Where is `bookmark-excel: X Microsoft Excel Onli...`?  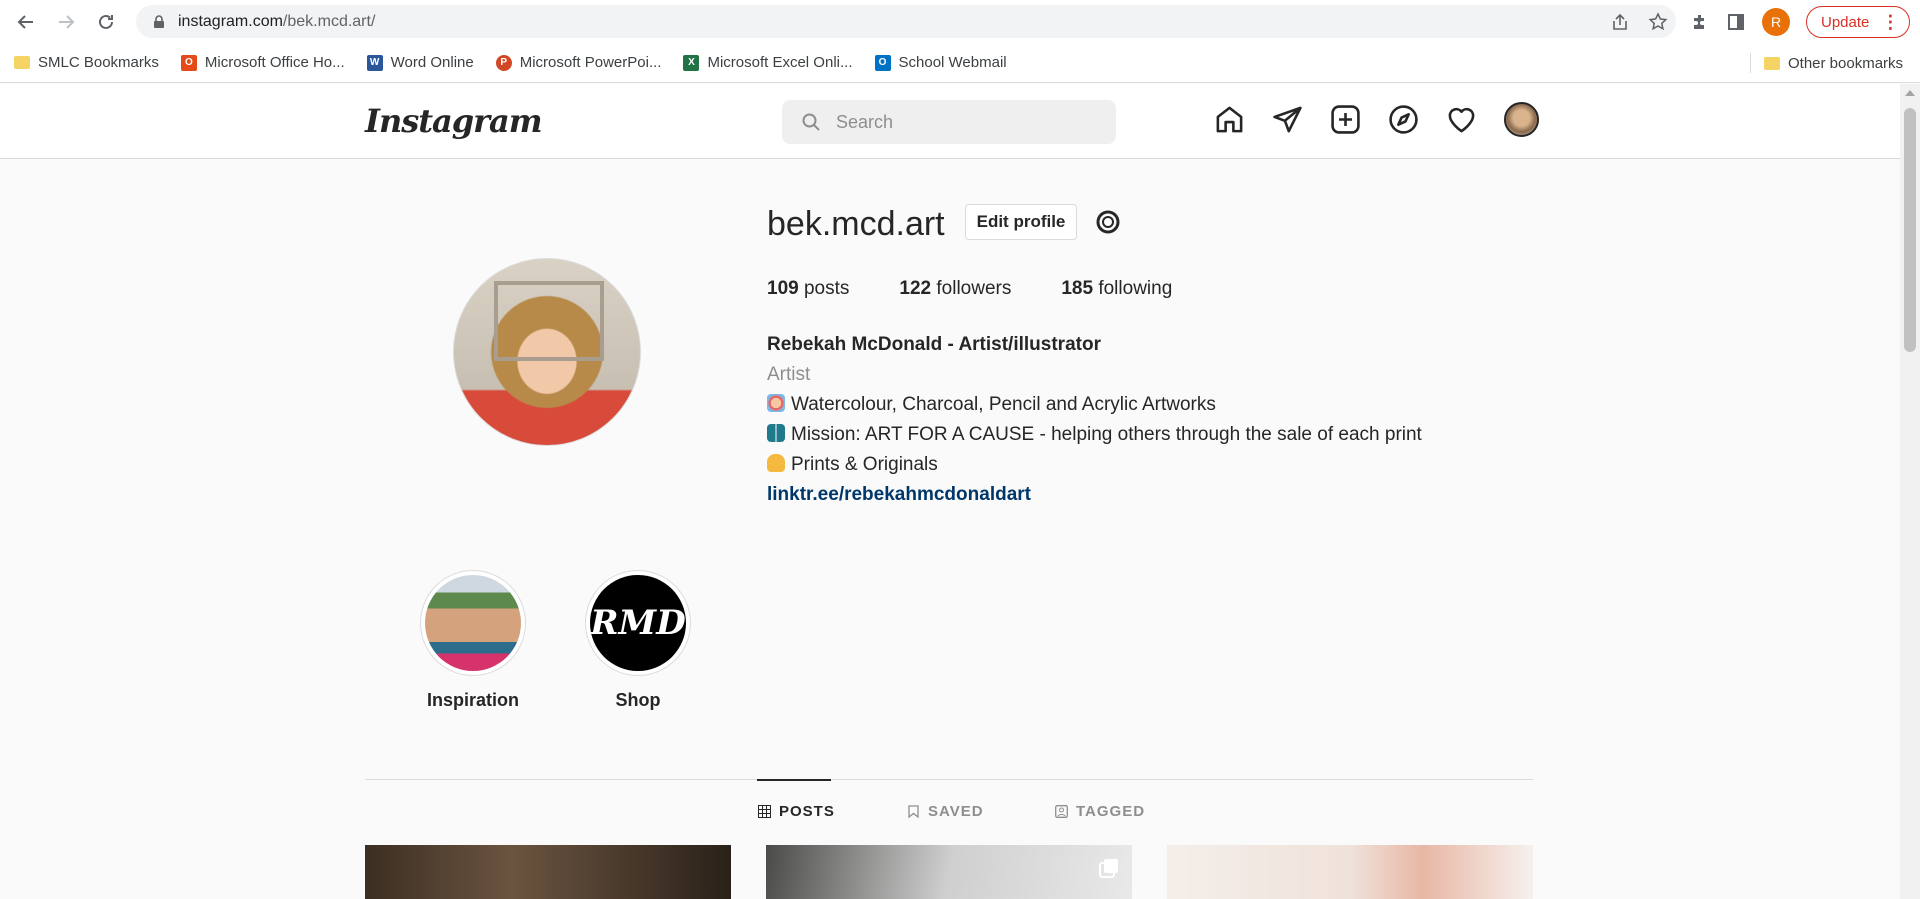
bookmark-excel: X Microsoft Excel Onli... is located at coordinates (768, 62).